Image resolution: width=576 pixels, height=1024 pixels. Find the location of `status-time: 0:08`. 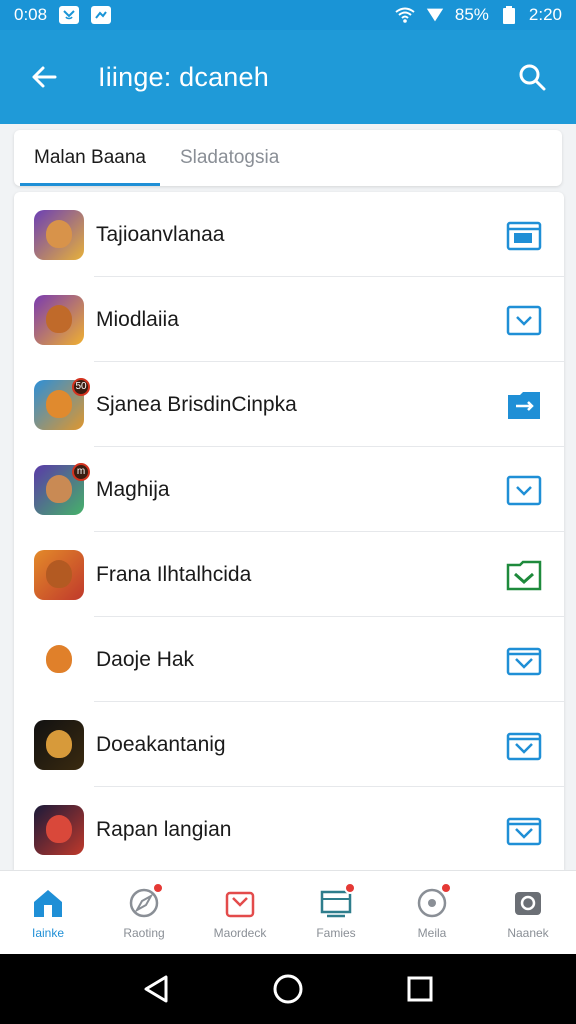

status-time: 0:08 is located at coordinates (31, 14).